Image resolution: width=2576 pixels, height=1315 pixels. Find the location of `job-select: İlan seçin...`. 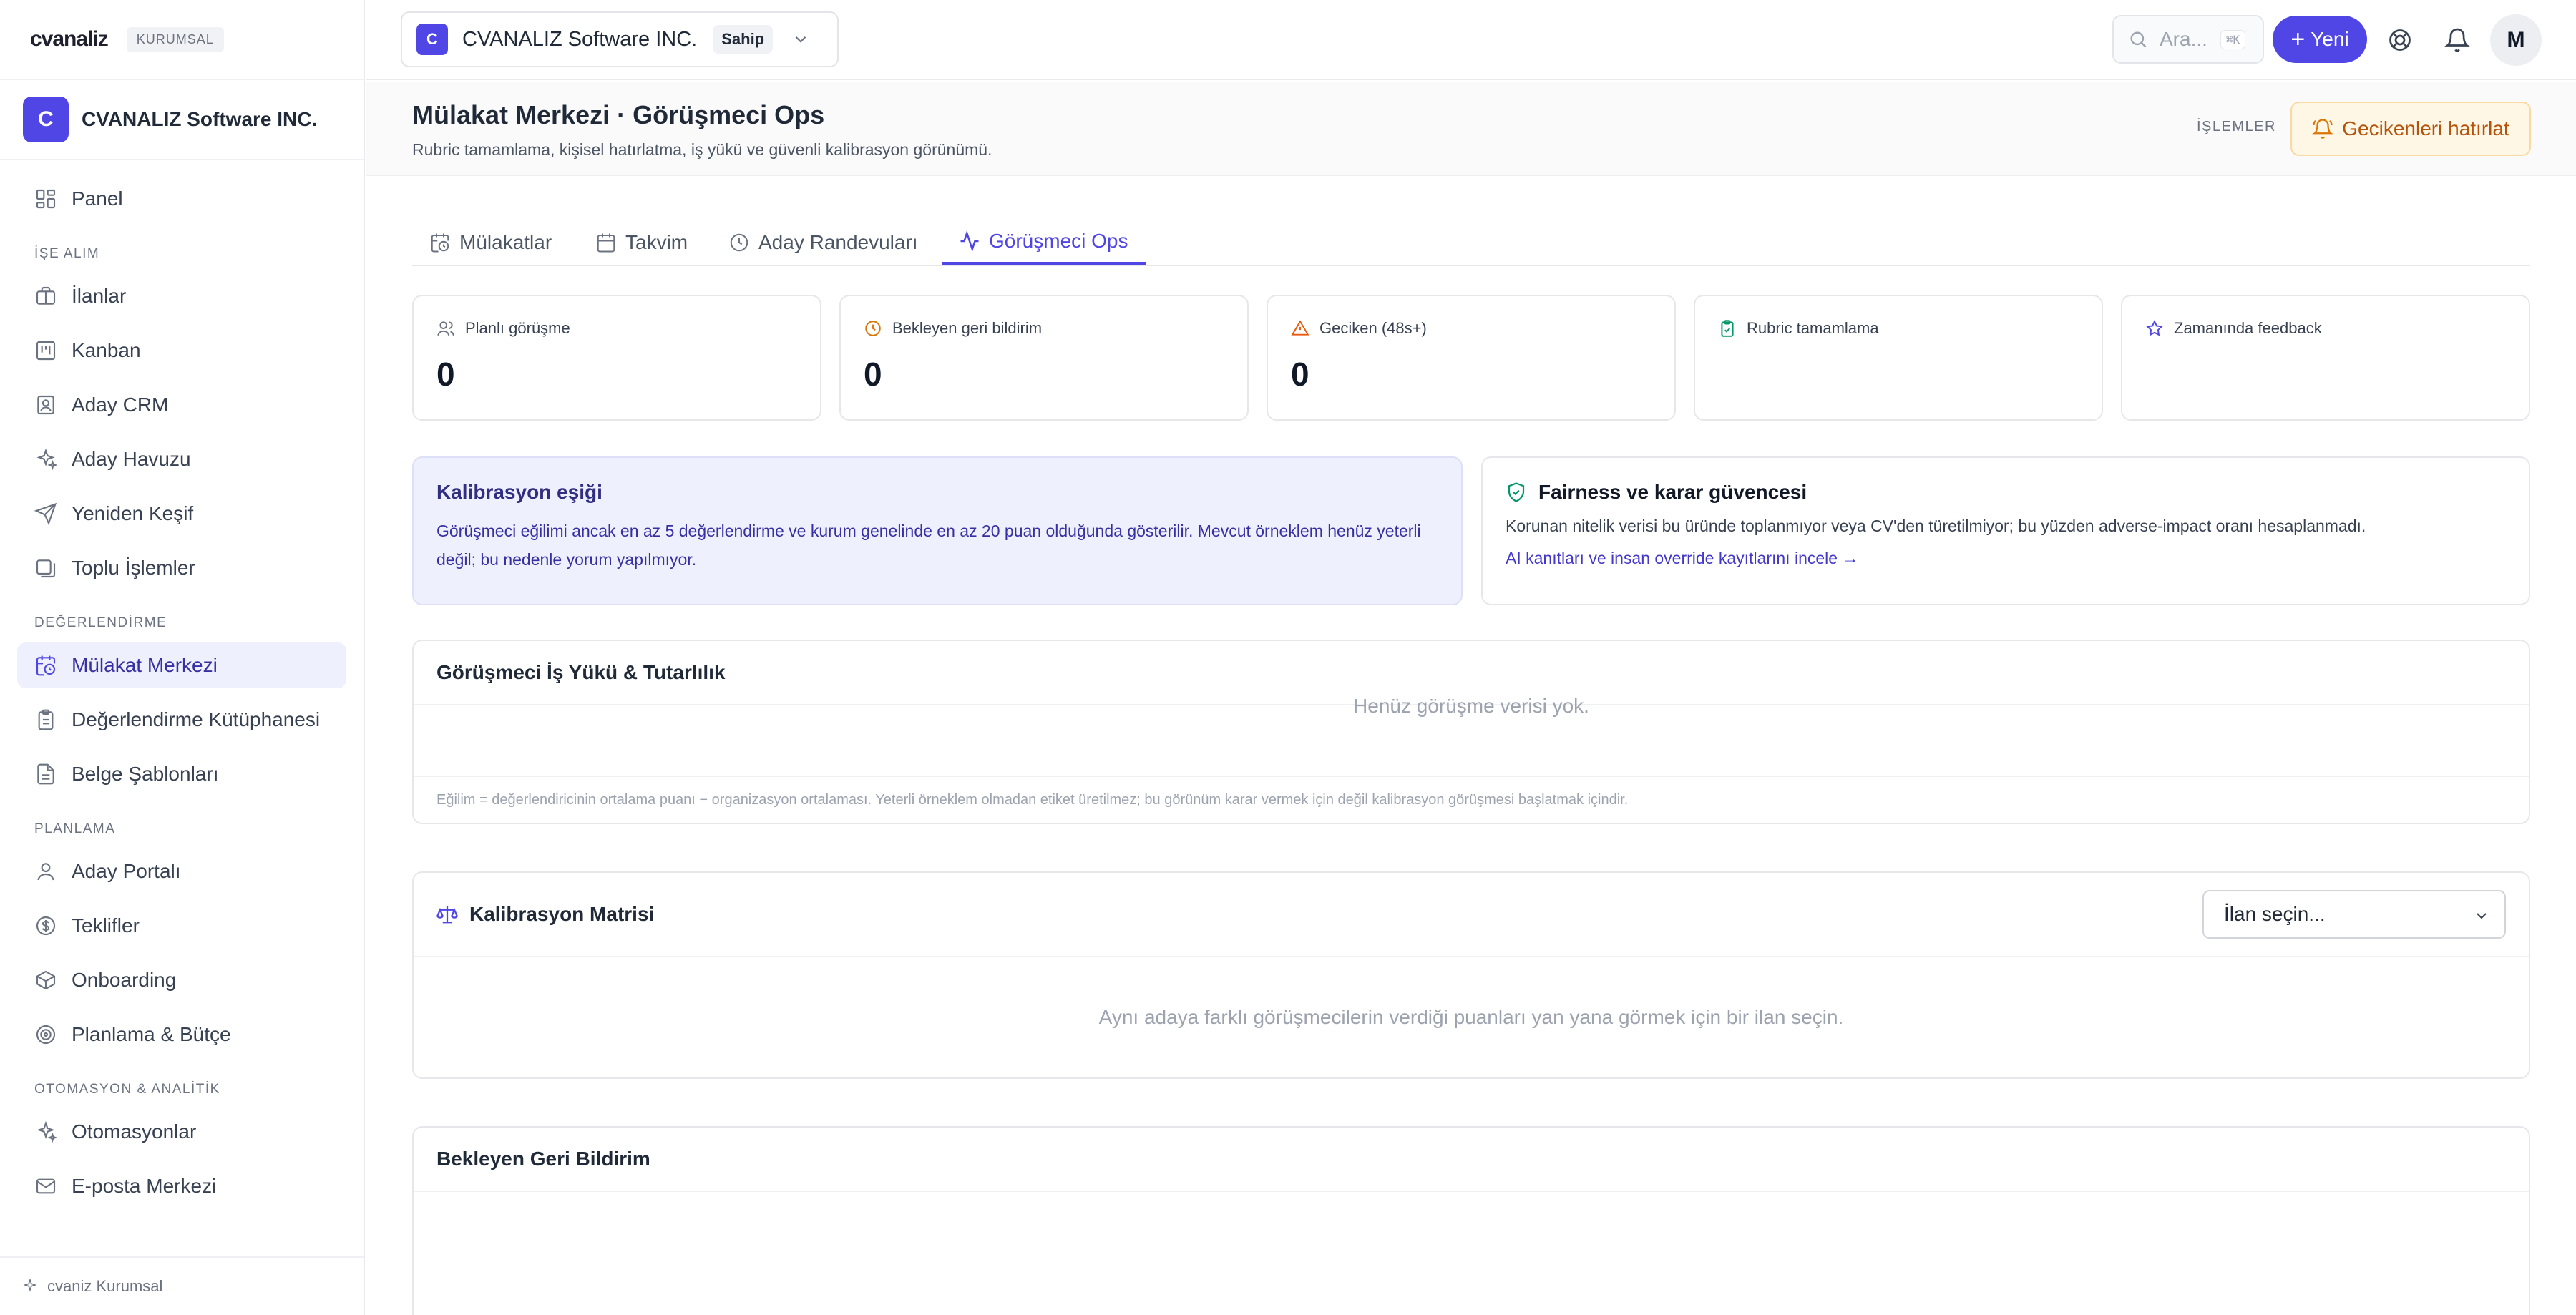

job-select: İlan seçin... is located at coordinates (2354, 914).